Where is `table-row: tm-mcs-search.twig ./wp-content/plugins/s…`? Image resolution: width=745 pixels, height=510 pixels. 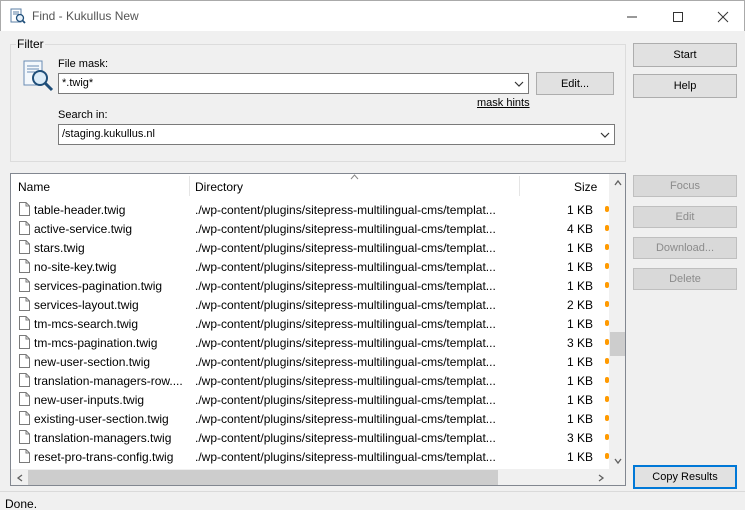
table-row: tm-mcs-search.twig ./wp-content/plugins/s… is located at coordinates (310, 323).